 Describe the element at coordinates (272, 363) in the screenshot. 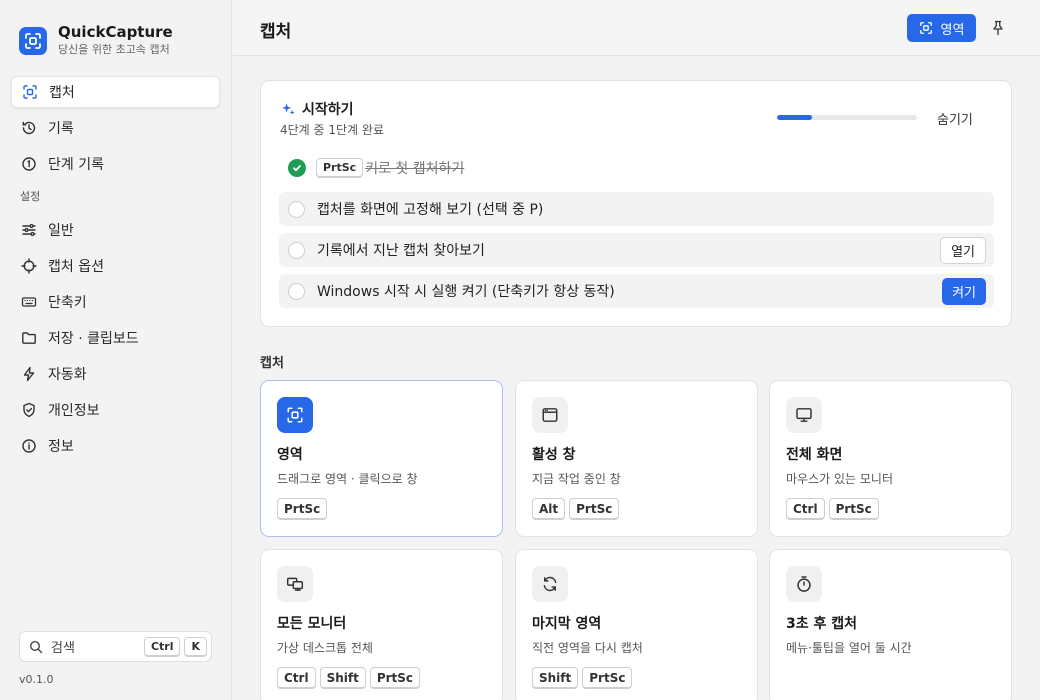

I see `capture-section-label: 캡처` at that location.